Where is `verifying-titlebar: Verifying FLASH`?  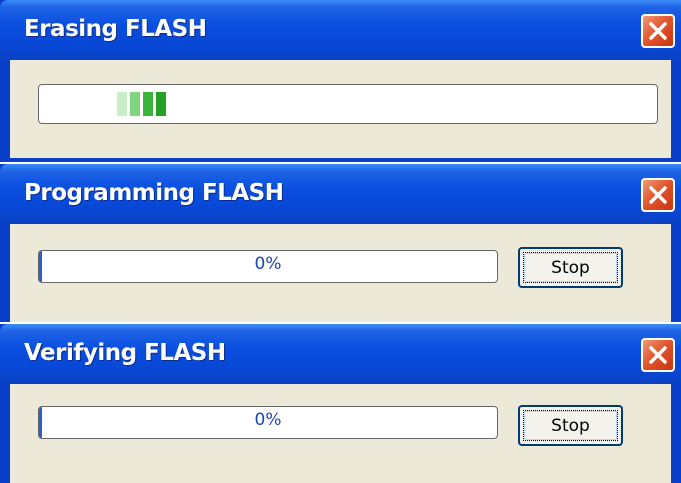 verifying-titlebar: Verifying FLASH is located at coordinates (340, 354).